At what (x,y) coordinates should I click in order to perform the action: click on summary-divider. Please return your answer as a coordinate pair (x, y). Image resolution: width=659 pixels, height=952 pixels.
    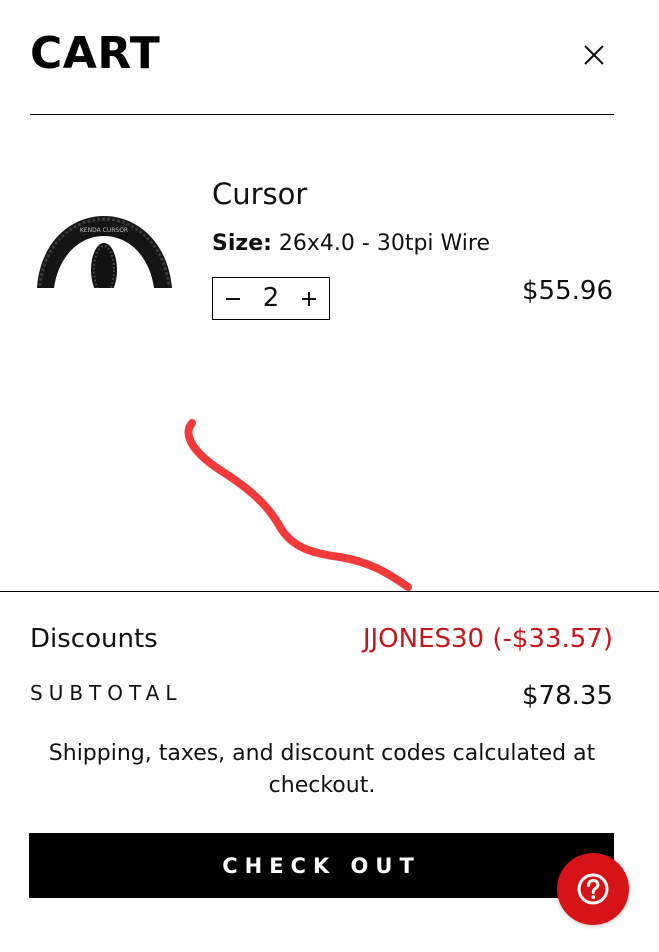
    Looking at the image, I should click on (329, 591).